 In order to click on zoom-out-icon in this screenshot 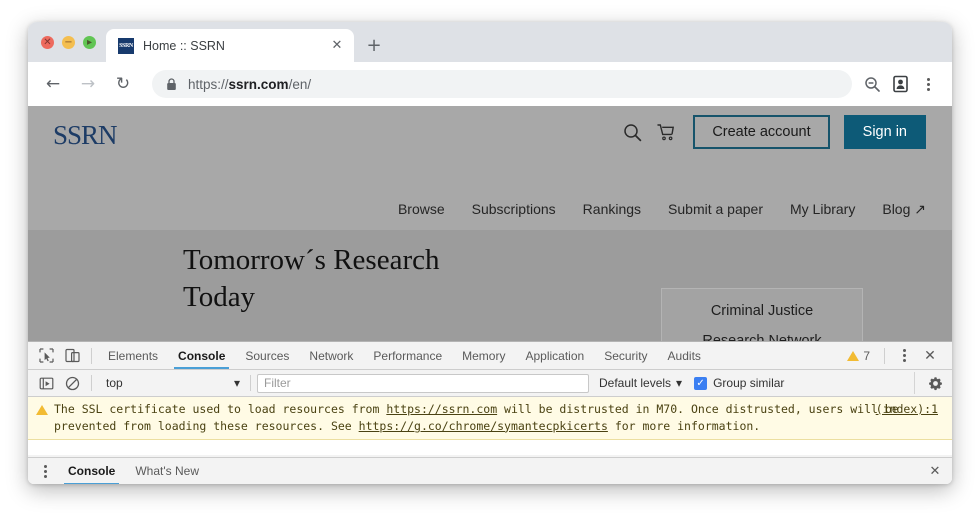, I will do `click(872, 84)`.